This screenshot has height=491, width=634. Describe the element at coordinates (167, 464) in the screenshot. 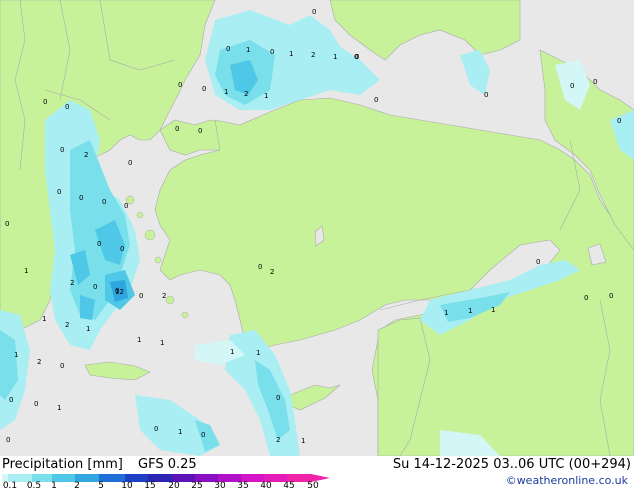

I see `model-name: GFS 0.25` at that location.